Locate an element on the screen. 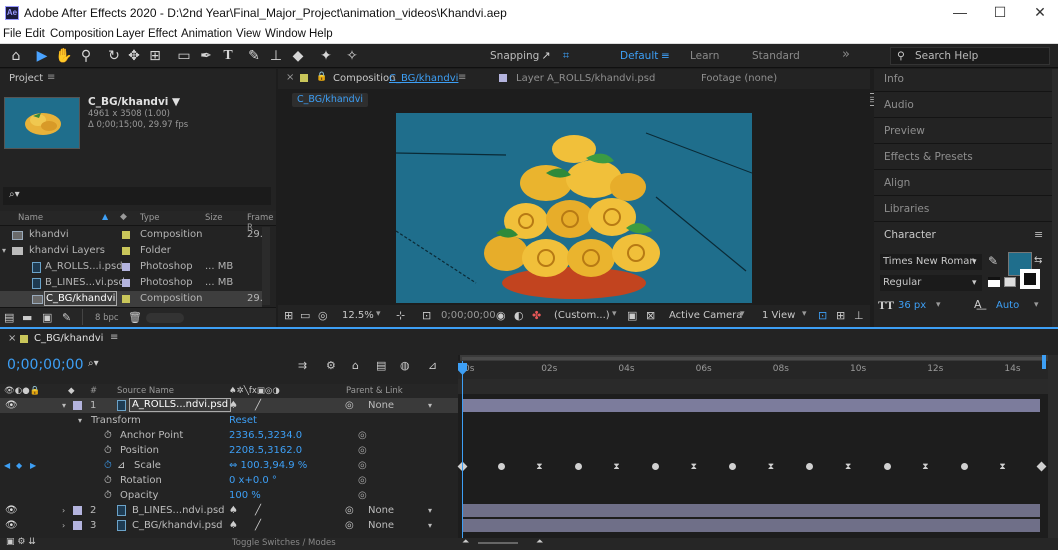 The image size is (1058, 550). layer-name: B_LINES...ndvi.psd is located at coordinates (178, 510).